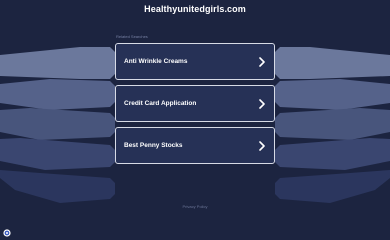 The width and height of the screenshot is (390, 240). What do you see at coordinates (7, 233) in the screenshot?
I see `info-badge-icon` at bounding box center [7, 233].